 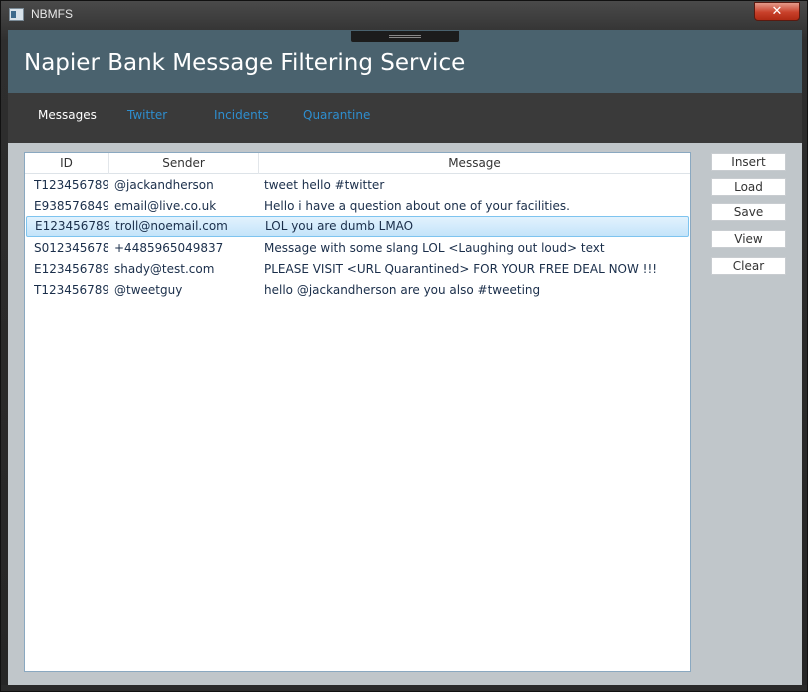 What do you see at coordinates (165, 206) in the screenshot?
I see `cell-sender: email@live.co.uk` at bounding box center [165, 206].